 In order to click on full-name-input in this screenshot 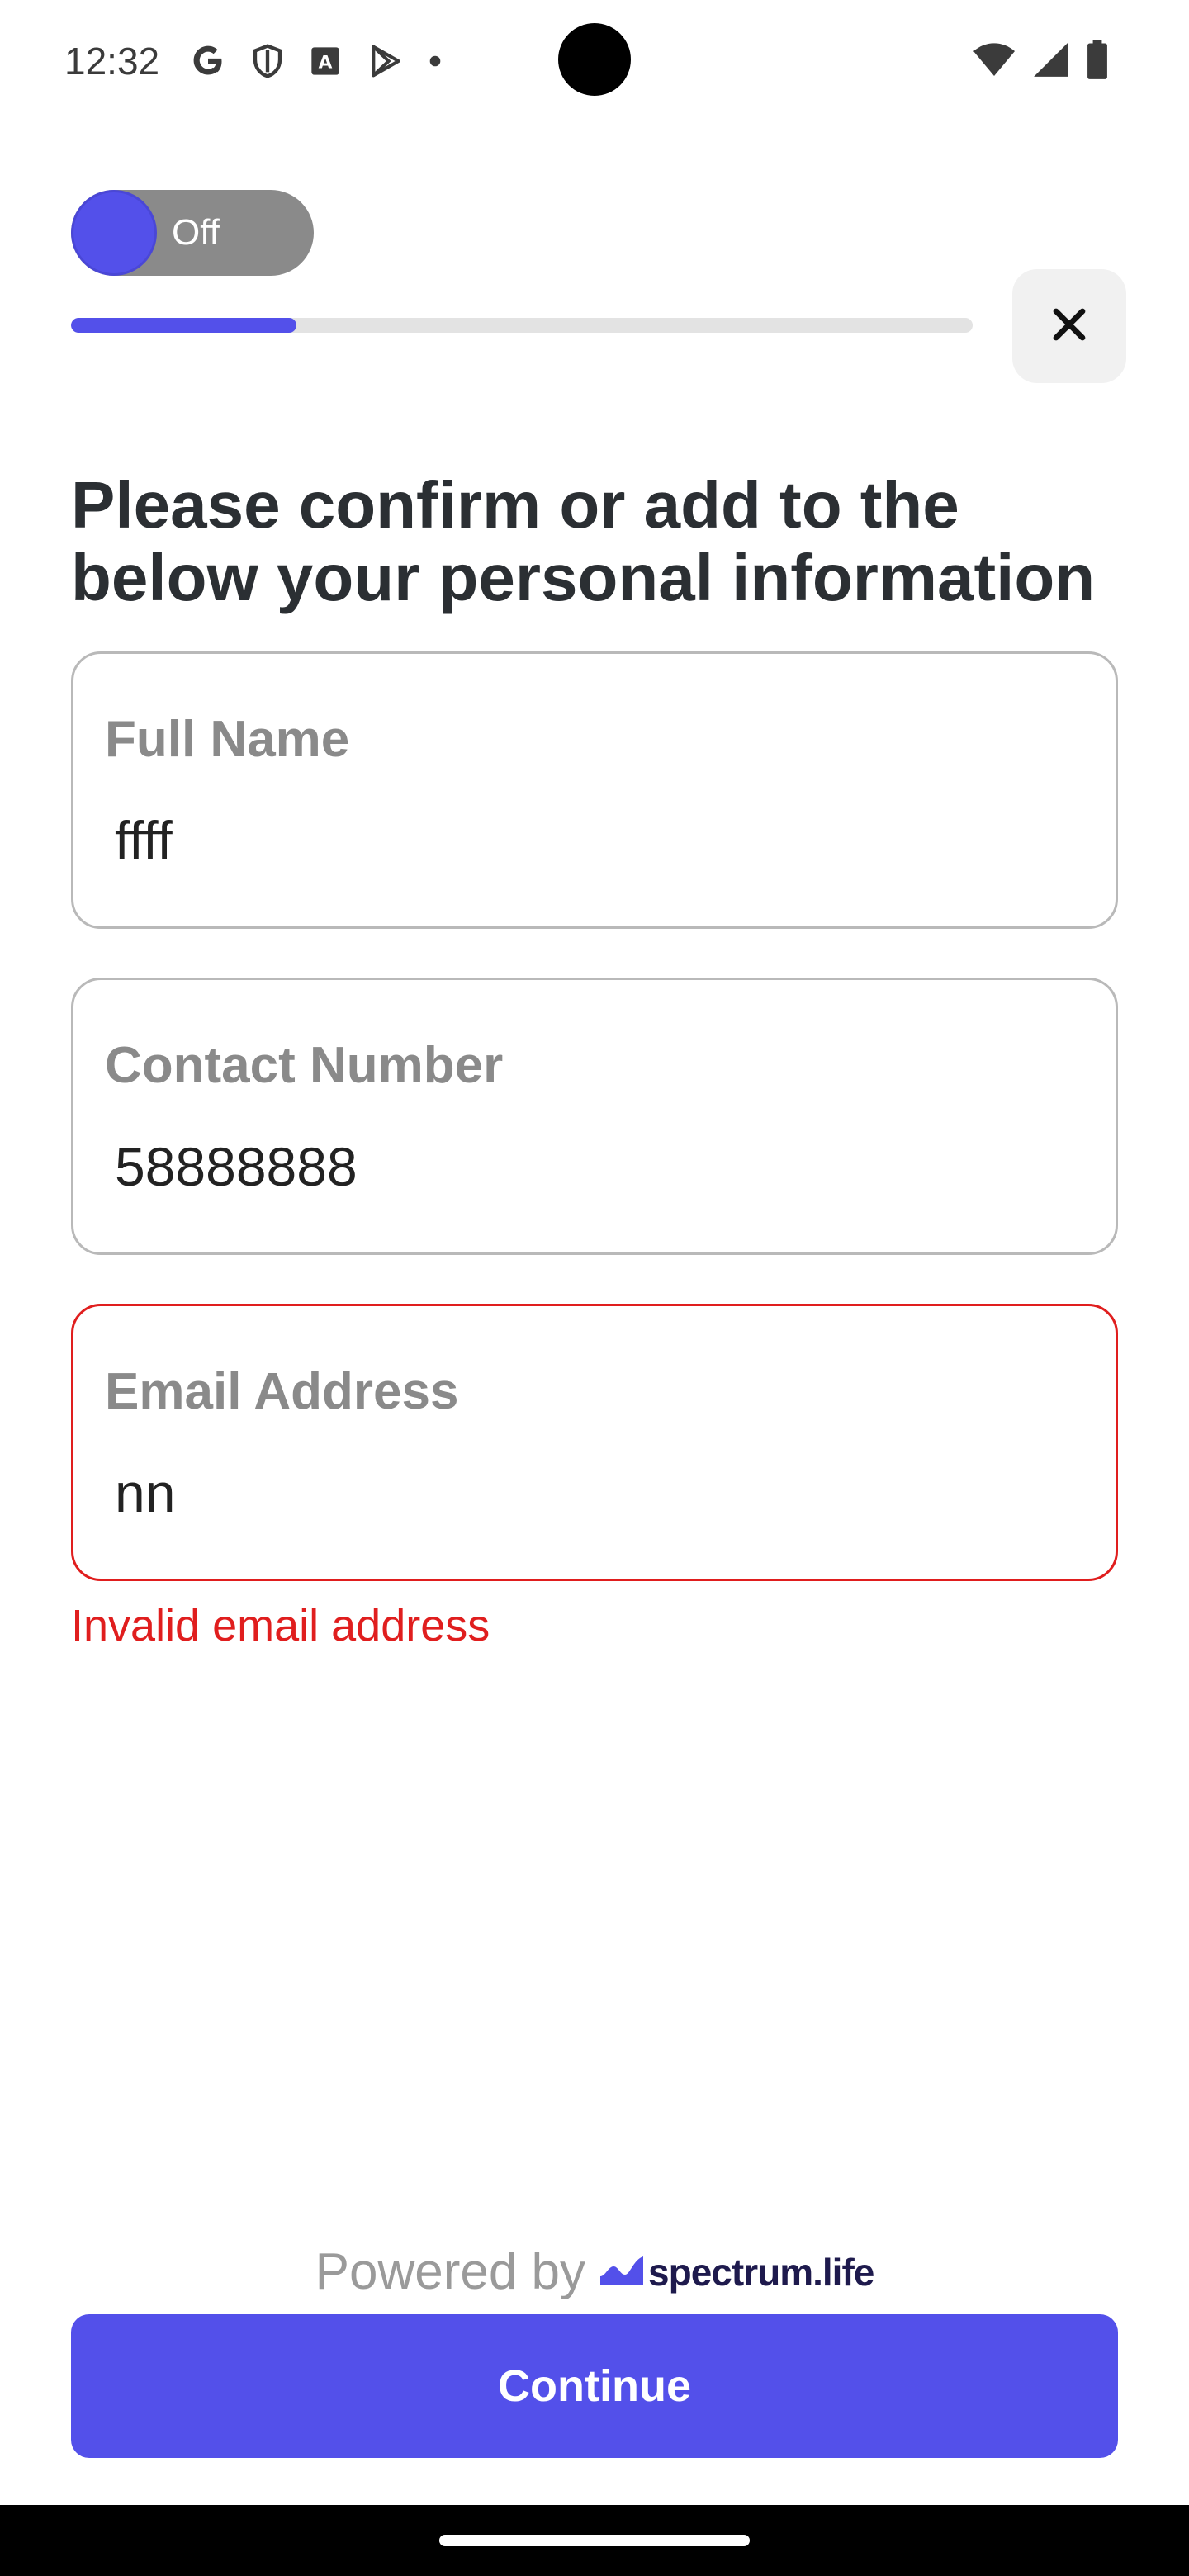, I will do `click(589, 840)`.